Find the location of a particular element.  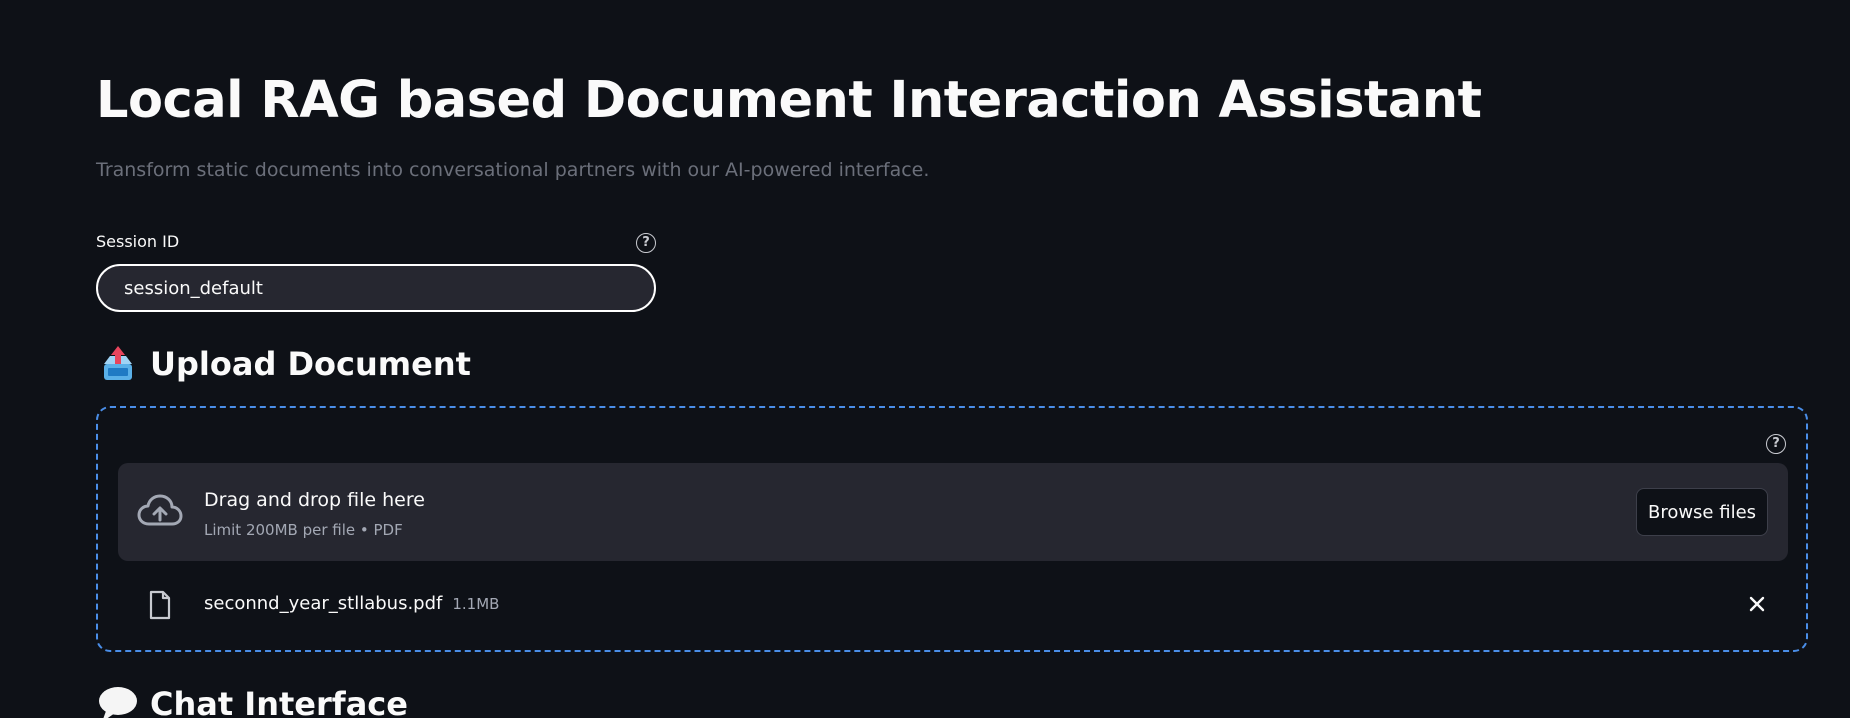

file-name-text: seconnd_year_stllabus.pdf is located at coordinates (323, 603).